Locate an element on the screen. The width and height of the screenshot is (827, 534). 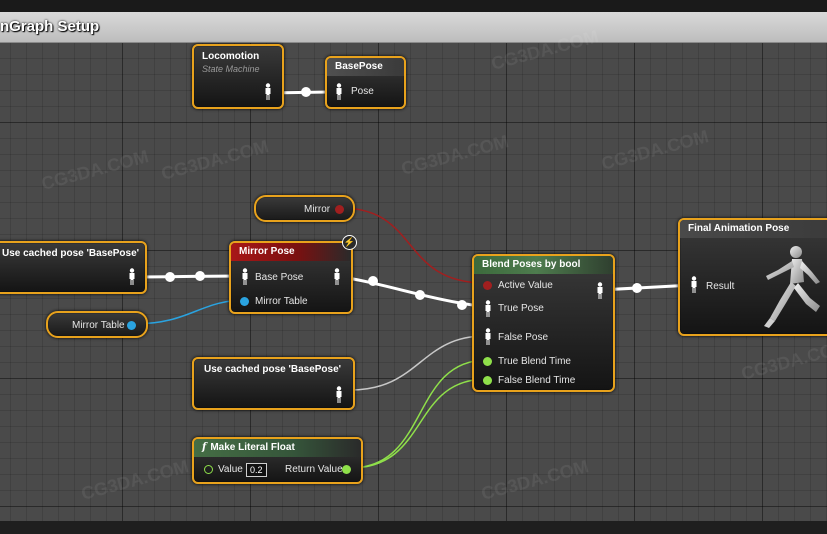
node-header: Mirror Pose is located at coordinates (291, 252).